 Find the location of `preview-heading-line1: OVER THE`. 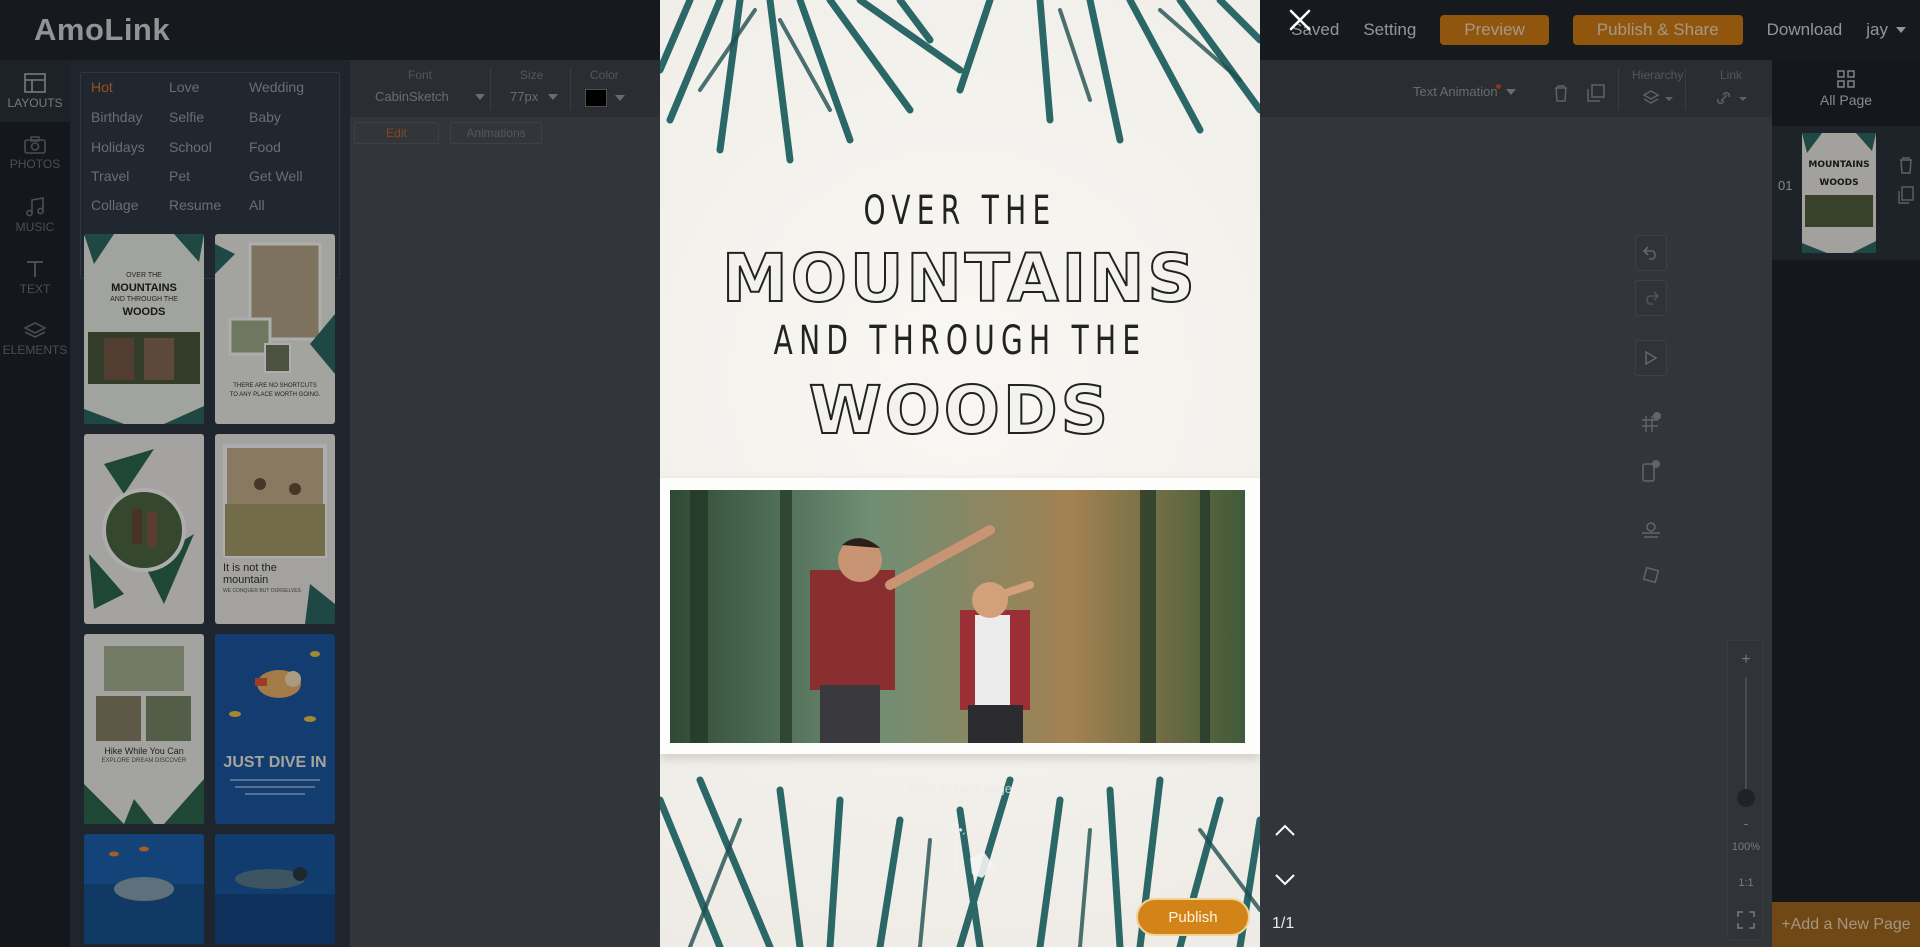

preview-heading-line1: OVER THE is located at coordinates (960, 211).